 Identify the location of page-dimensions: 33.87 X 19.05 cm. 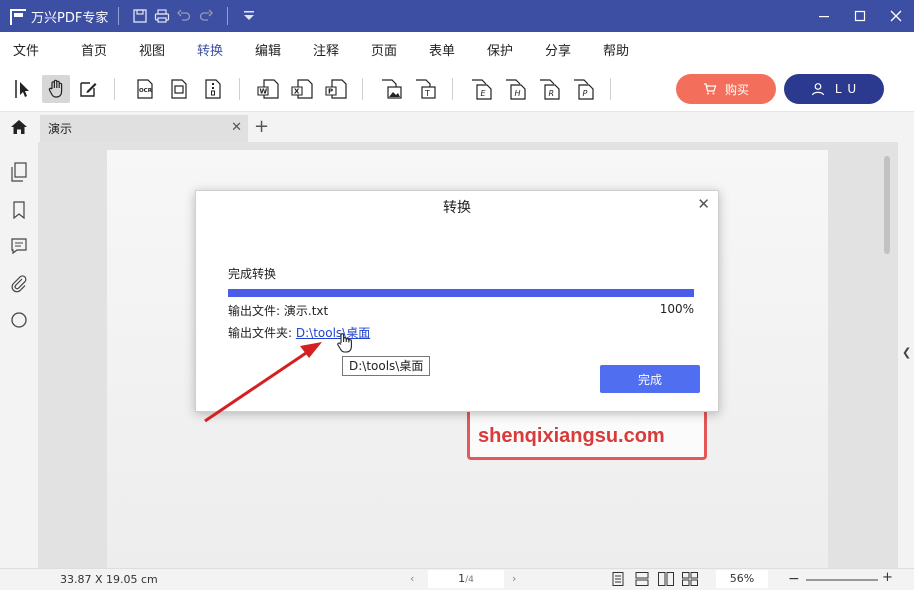
(109, 579).